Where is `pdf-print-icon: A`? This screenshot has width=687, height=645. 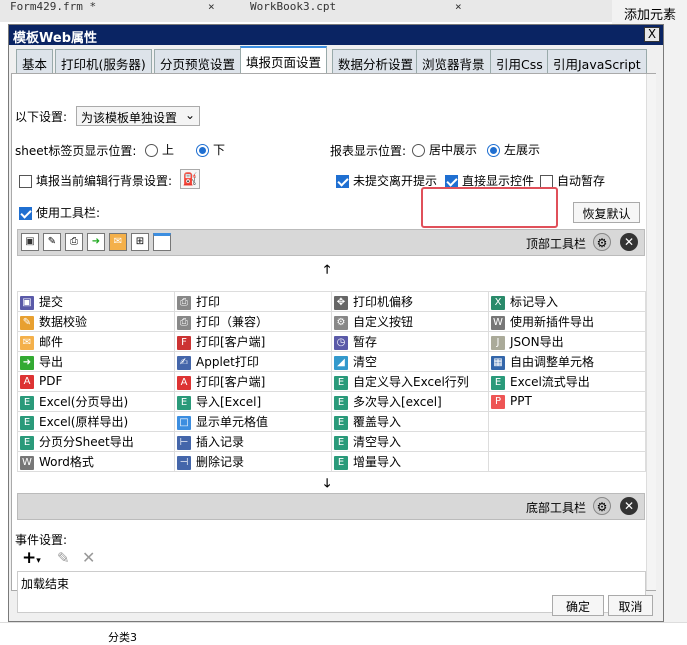 pdf-print-icon: A is located at coordinates (184, 382).